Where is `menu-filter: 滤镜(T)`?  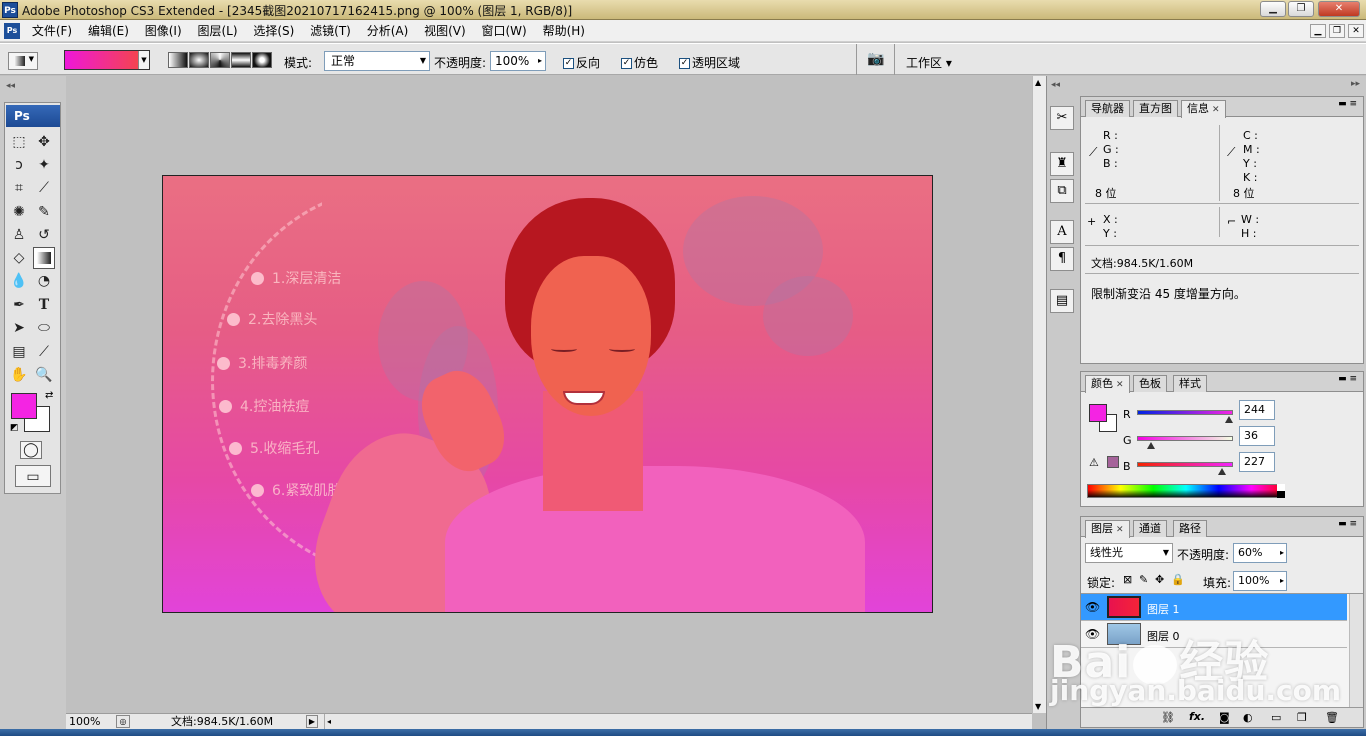 menu-filter: 滤镜(T) is located at coordinates (330, 31).